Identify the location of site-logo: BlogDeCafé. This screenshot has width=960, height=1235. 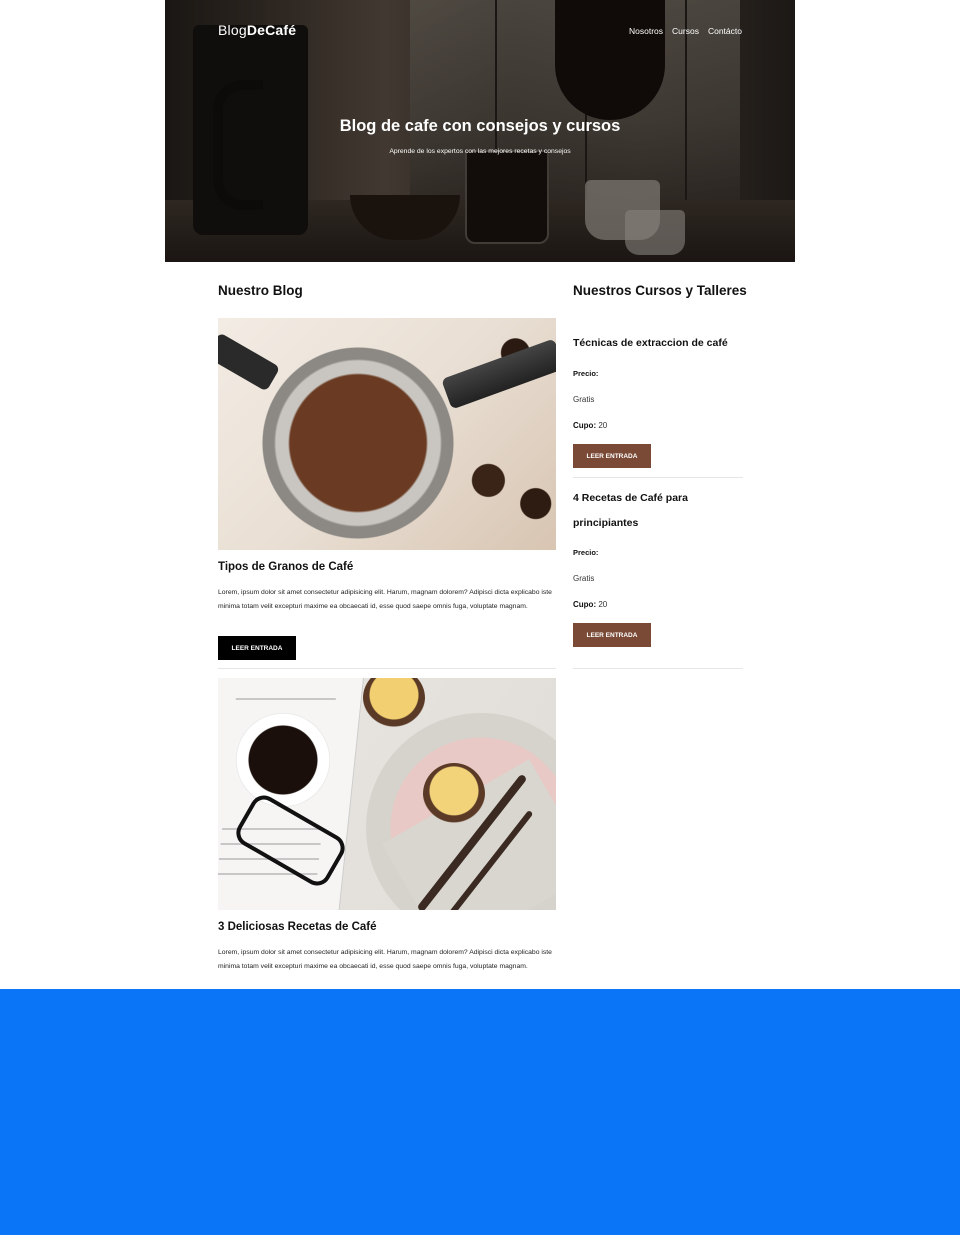
(257, 30).